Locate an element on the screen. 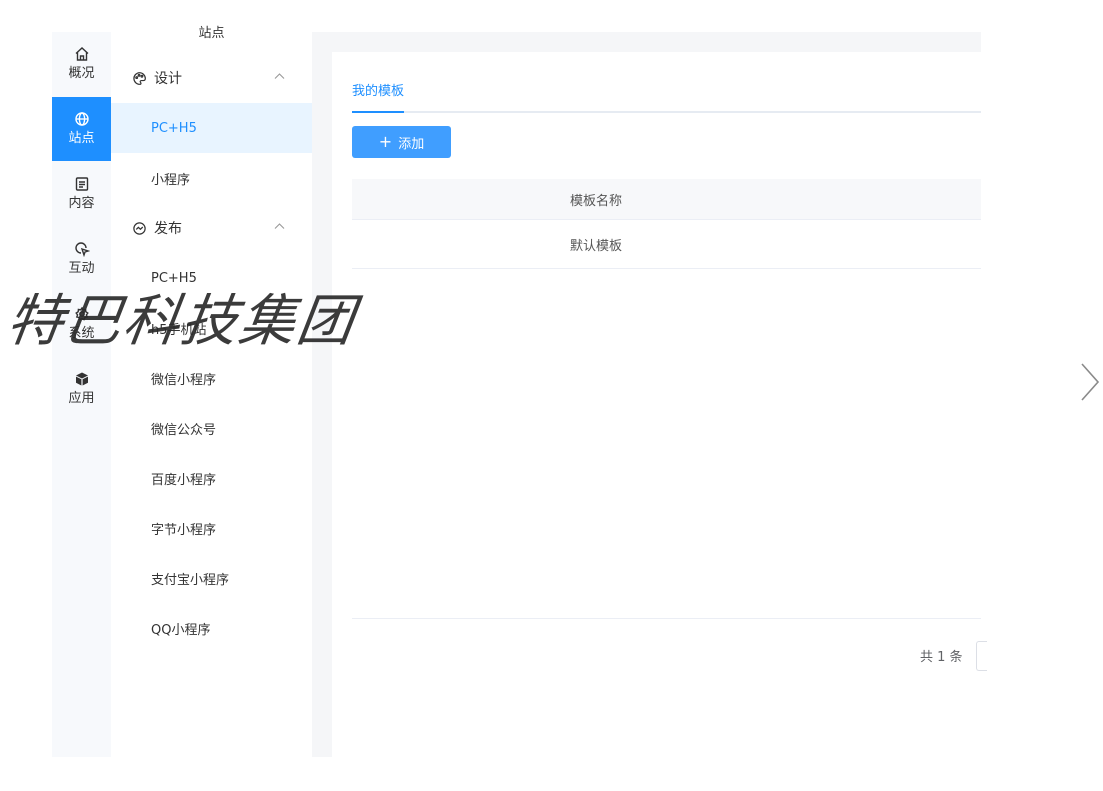 The width and height of the screenshot is (1103, 791). palette-icon is located at coordinates (139, 78).